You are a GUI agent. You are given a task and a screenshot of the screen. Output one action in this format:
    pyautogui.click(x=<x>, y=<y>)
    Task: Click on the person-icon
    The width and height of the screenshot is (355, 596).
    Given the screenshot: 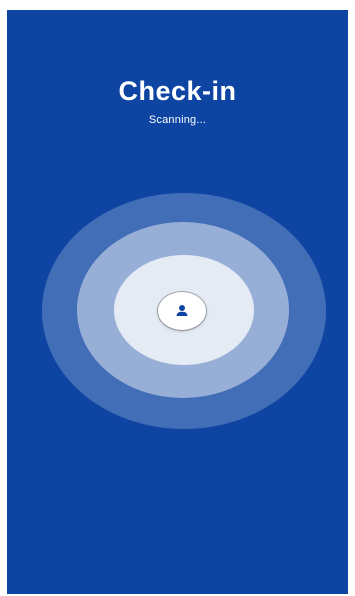 What is the action you would take?
    pyautogui.click(x=182, y=310)
    